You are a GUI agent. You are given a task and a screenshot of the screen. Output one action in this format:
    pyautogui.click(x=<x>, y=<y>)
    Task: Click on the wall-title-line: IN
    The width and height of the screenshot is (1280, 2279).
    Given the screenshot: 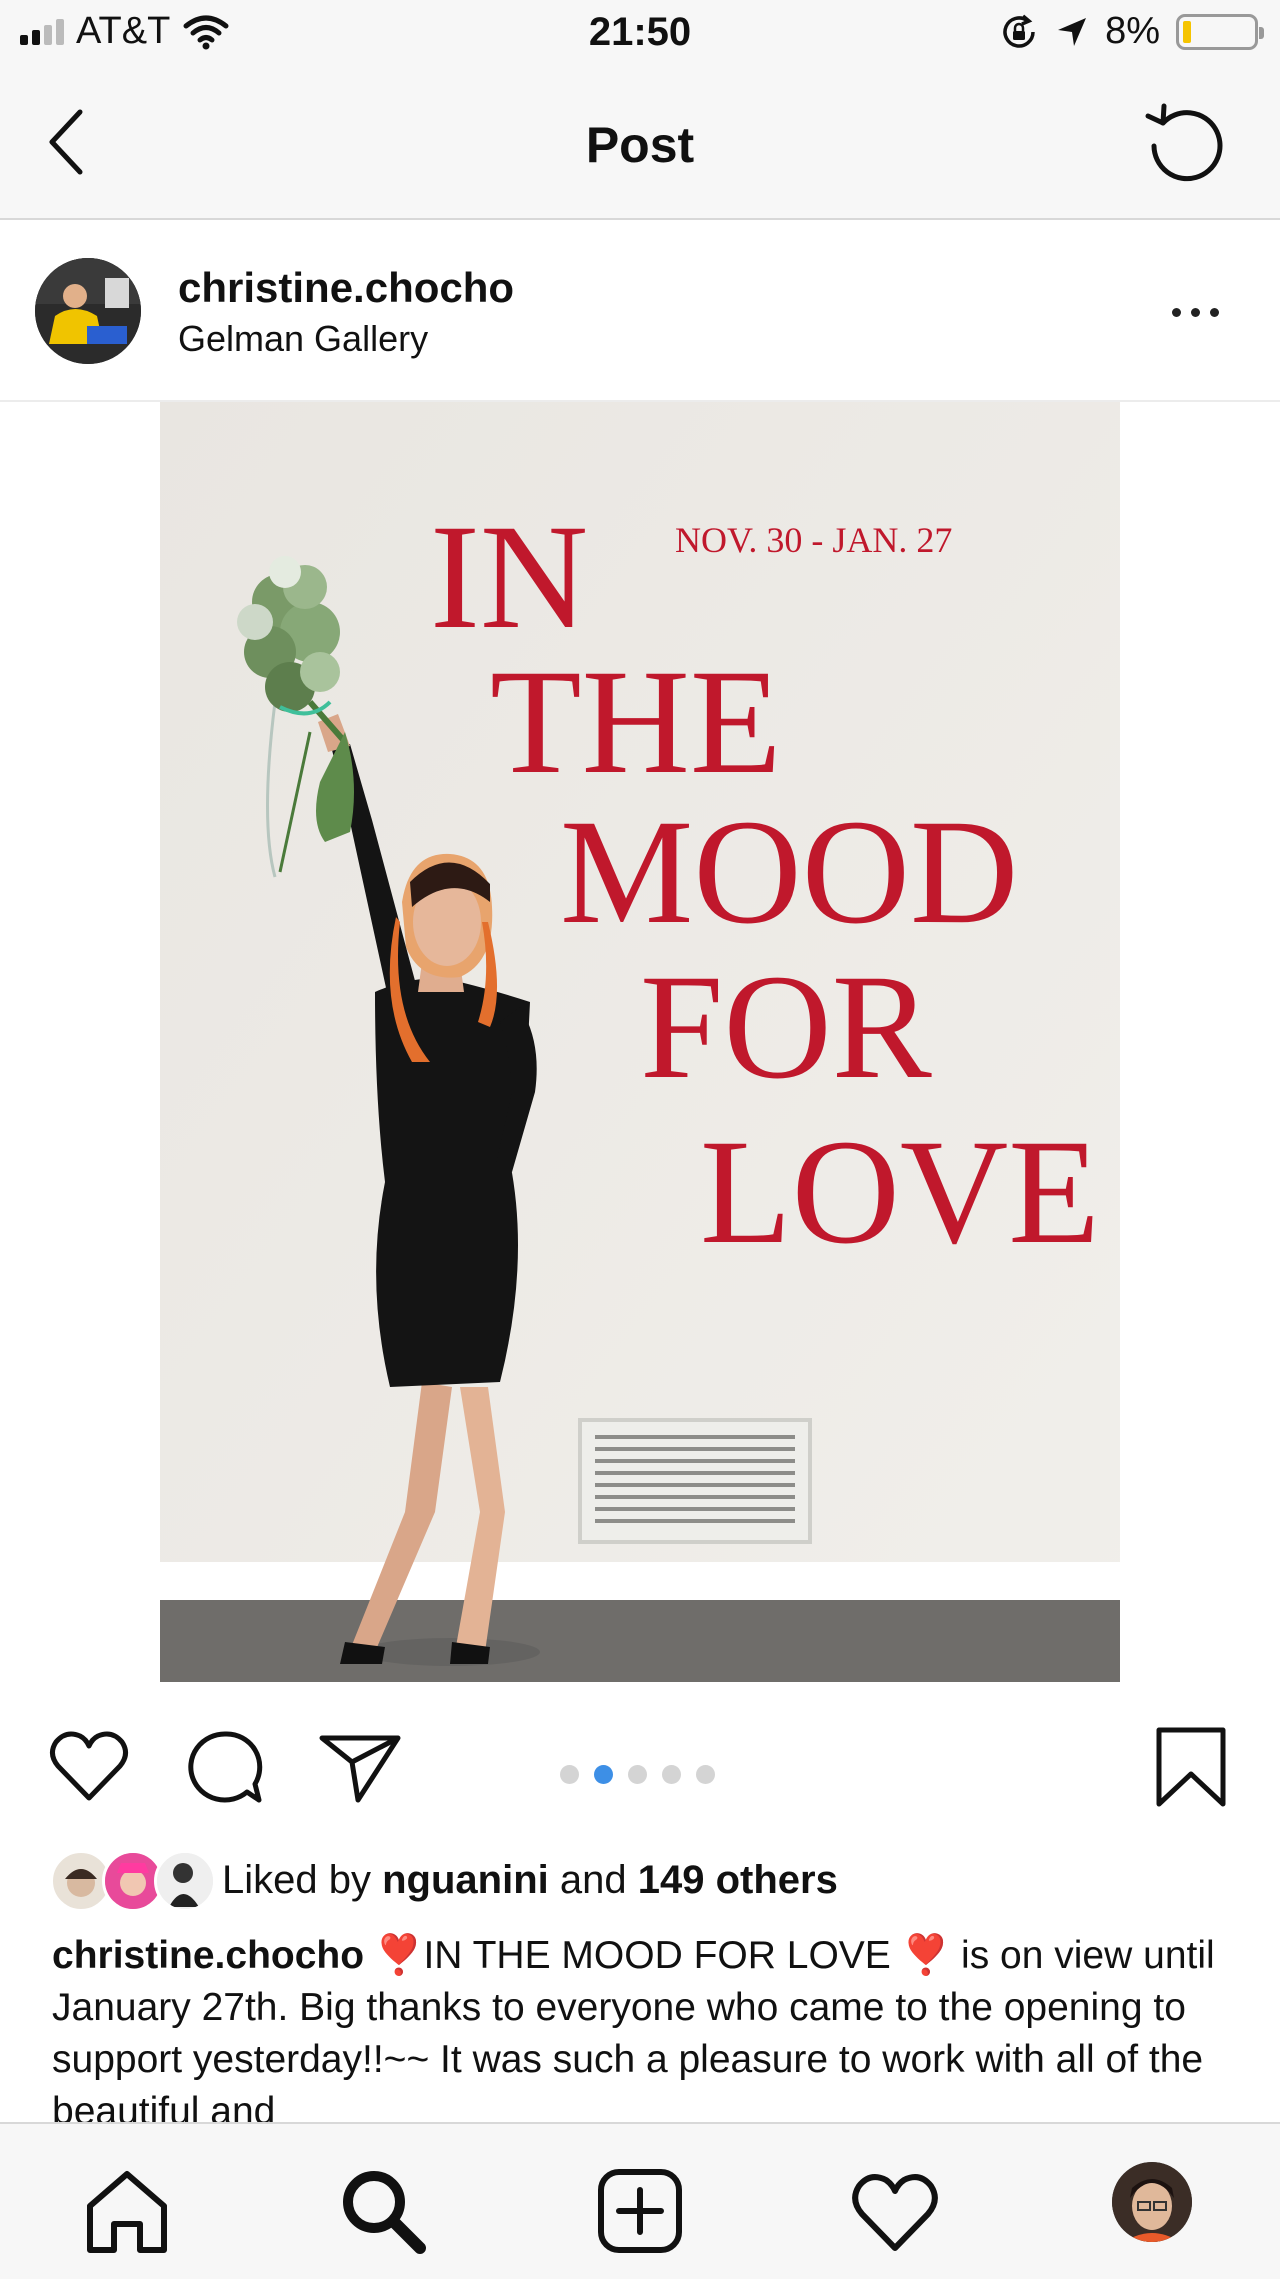 What is the action you would take?
    pyautogui.click(x=509, y=577)
    